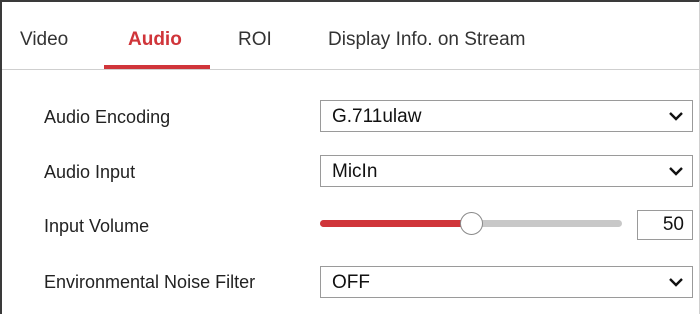 Image resolution: width=700 pixels, height=314 pixels. I want to click on input-volume-value-field: 50, so click(665, 225).